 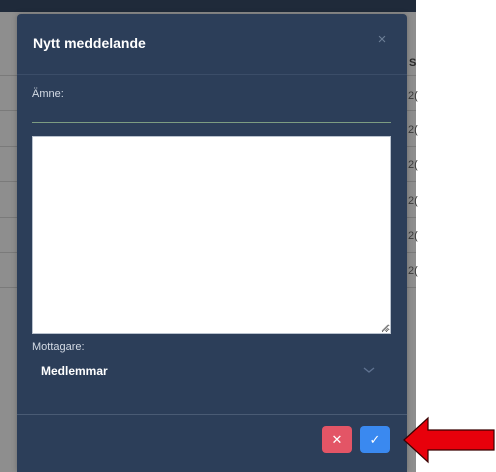 I want to click on chevron-down-icon, so click(x=369, y=370).